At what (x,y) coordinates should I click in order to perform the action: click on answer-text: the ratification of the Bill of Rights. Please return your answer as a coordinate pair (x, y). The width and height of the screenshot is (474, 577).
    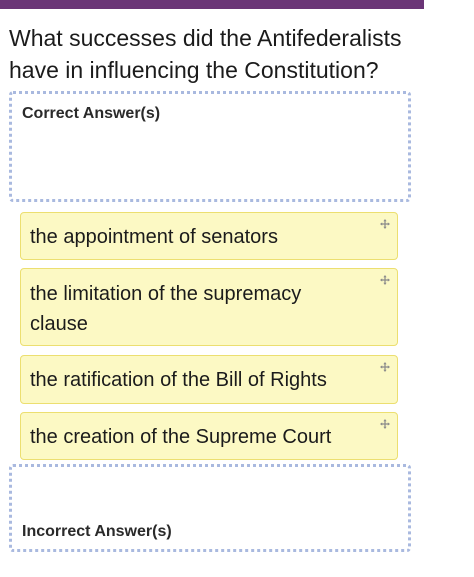
    Looking at the image, I should click on (178, 380).